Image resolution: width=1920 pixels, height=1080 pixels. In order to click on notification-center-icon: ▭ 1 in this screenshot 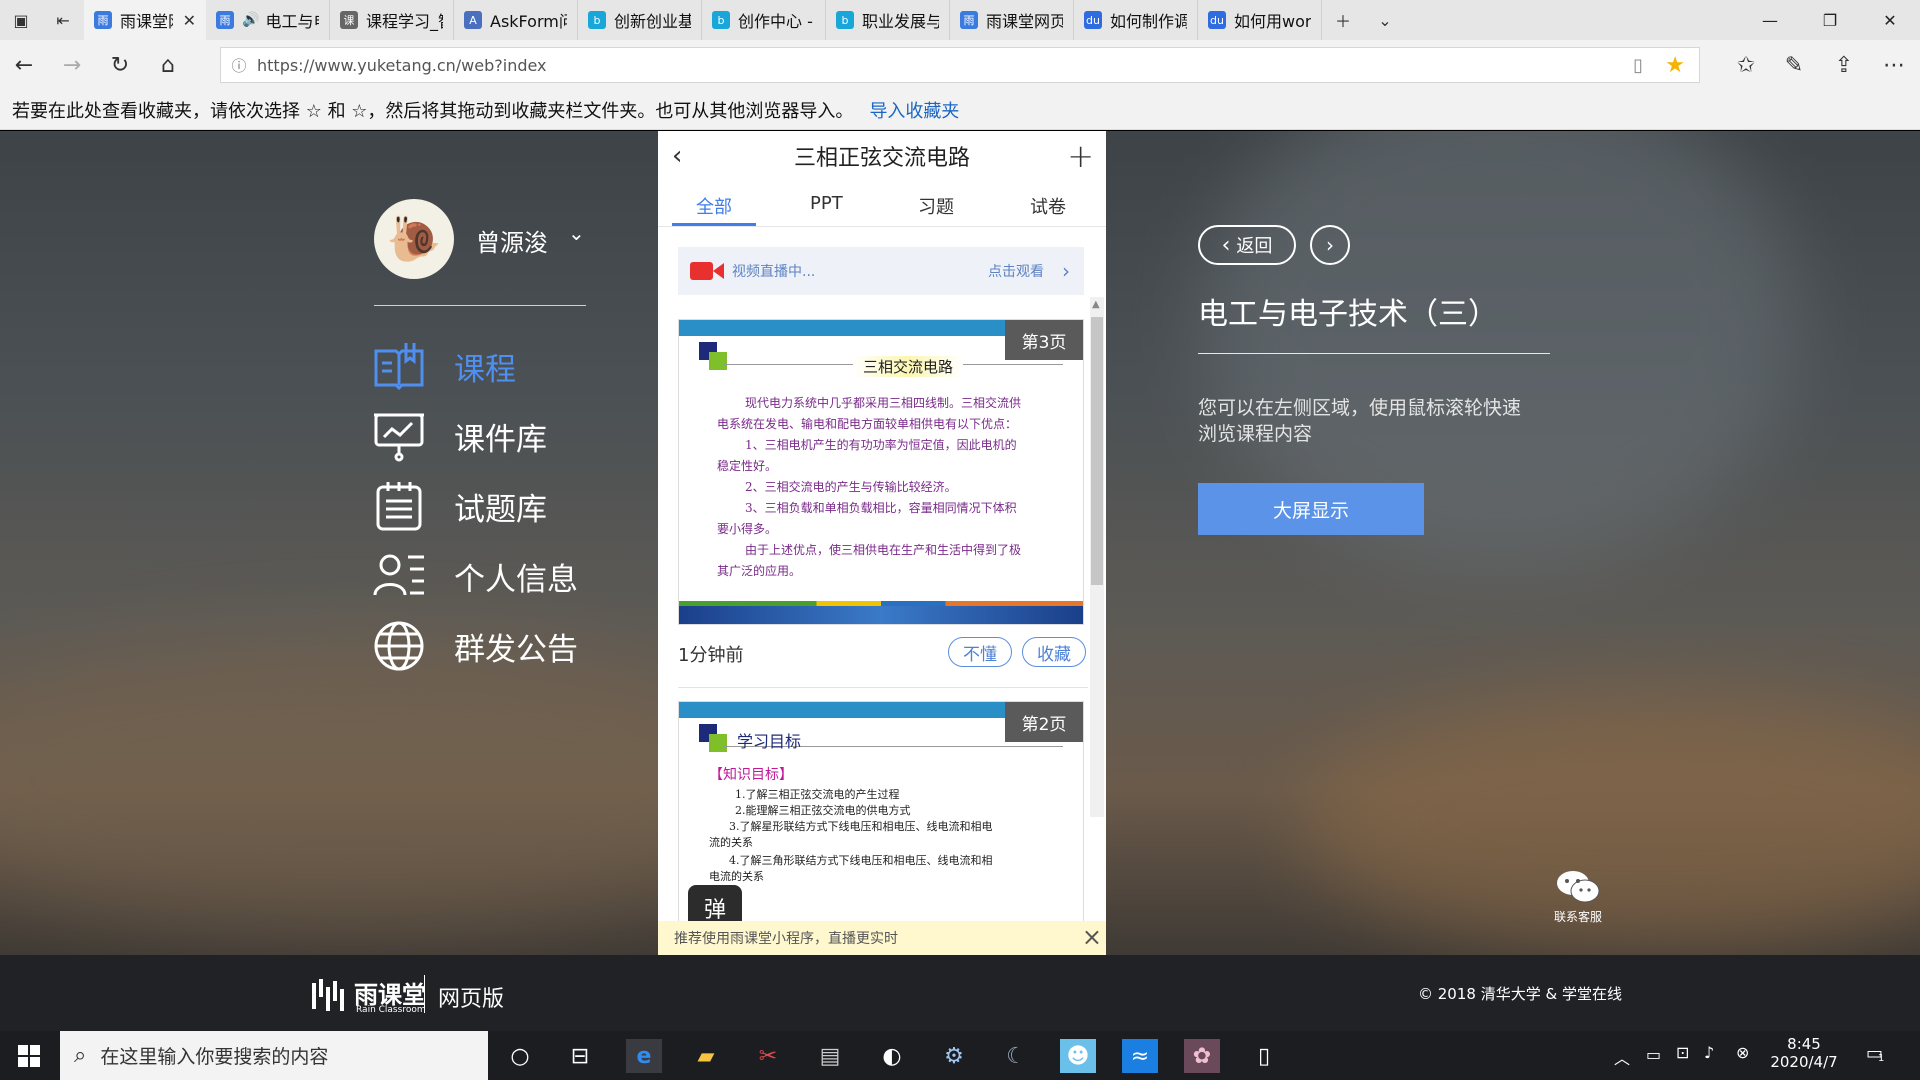, I will do `click(1875, 1053)`.